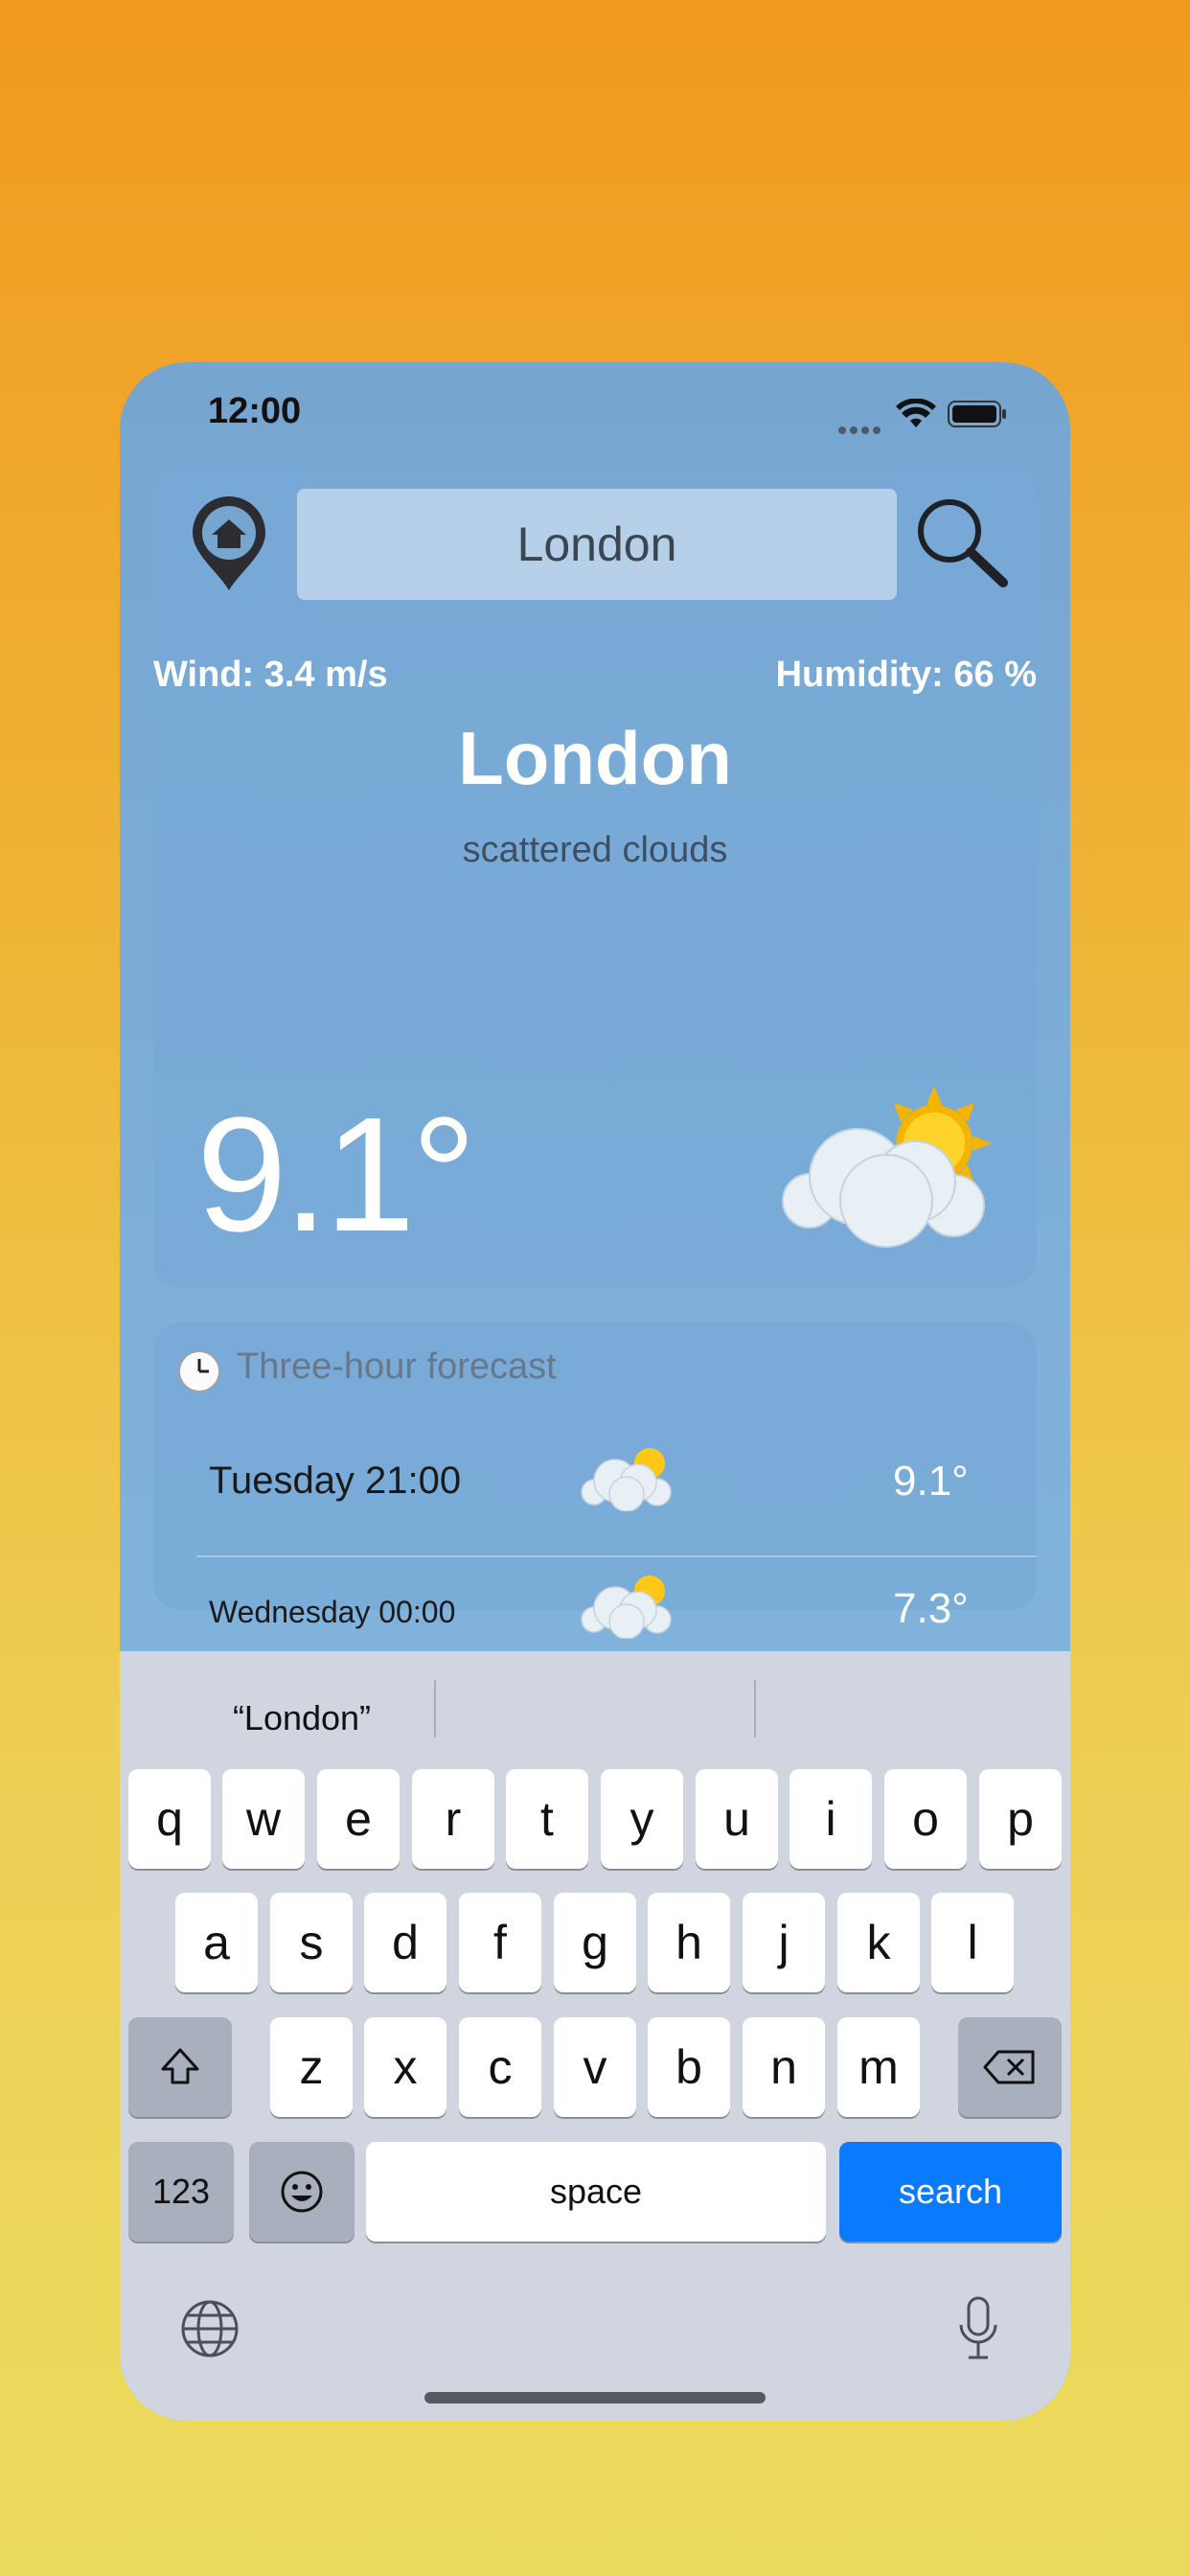 Image resolution: width=1190 pixels, height=2576 pixels. Describe the element at coordinates (500, 2067) in the screenshot. I see `key-c: c` at that location.